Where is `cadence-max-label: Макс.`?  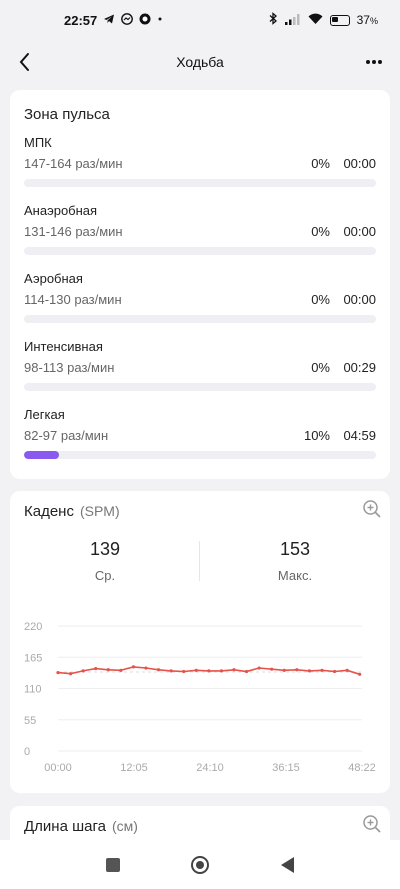
cadence-max-label: Макс. is located at coordinates (295, 575).